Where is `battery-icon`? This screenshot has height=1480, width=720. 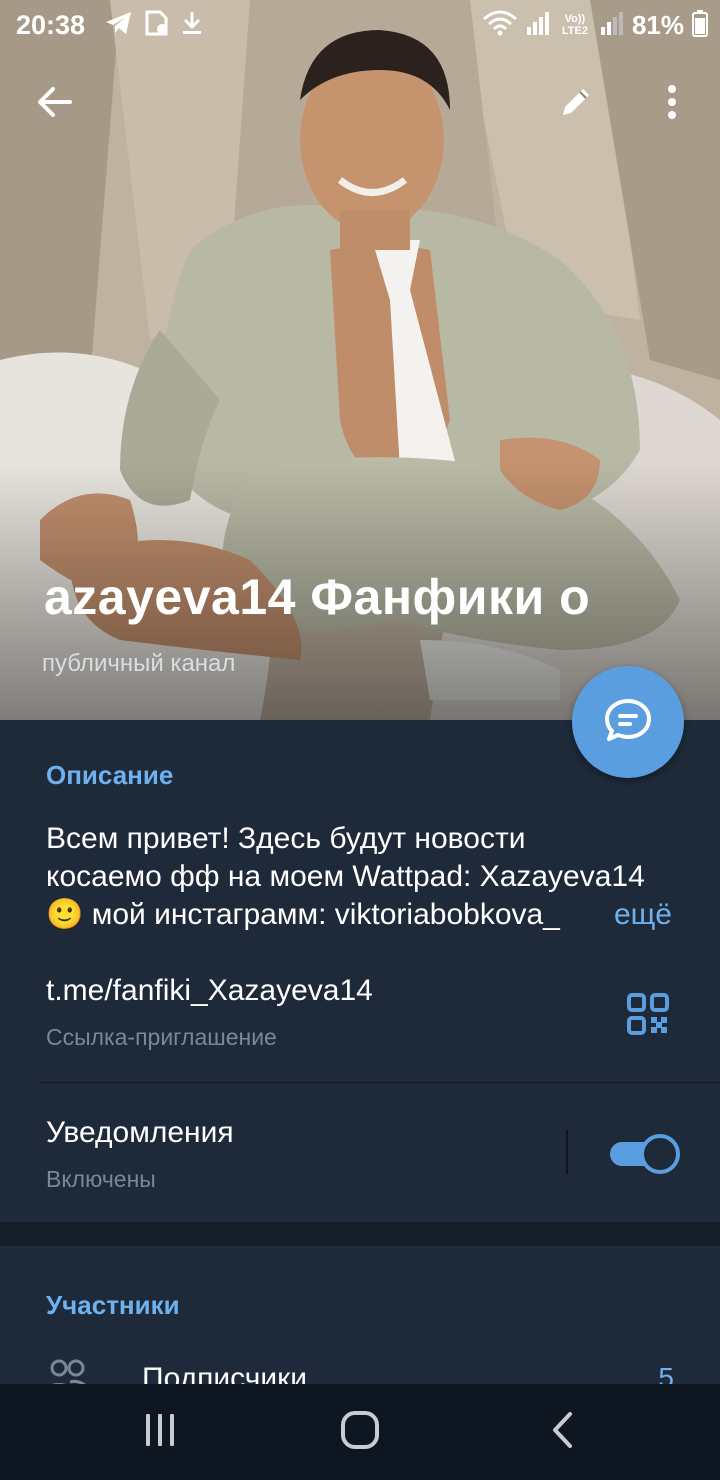
battery-icon is located at coordinates (700, 25).